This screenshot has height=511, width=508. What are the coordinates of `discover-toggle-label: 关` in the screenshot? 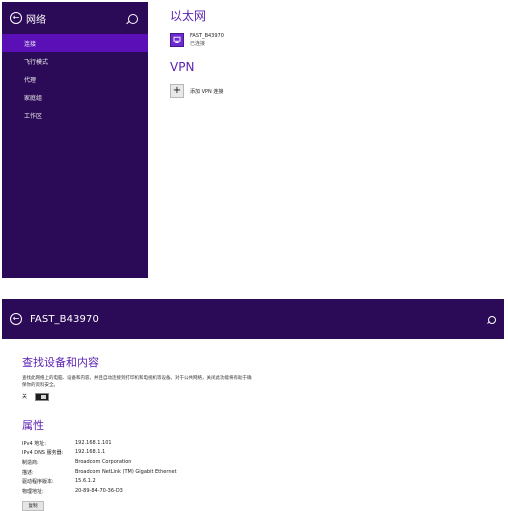 It's located at (25, 397).